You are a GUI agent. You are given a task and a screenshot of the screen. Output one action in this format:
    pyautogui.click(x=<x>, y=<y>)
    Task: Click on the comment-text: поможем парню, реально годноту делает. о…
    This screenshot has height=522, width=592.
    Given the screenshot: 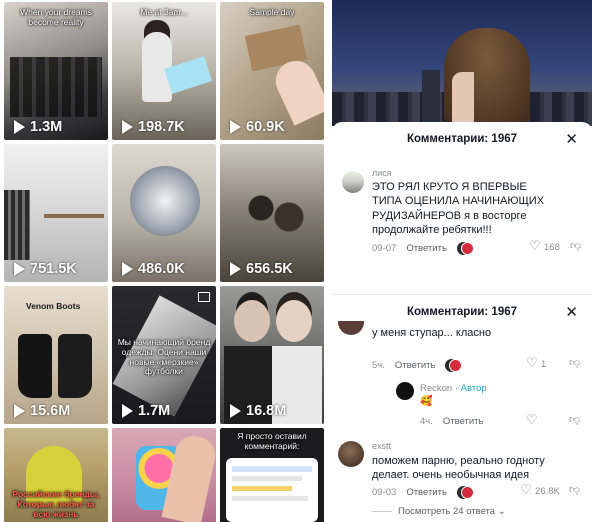 What is the action you would take?
    pyautogui.click(x=458, y=468)
    